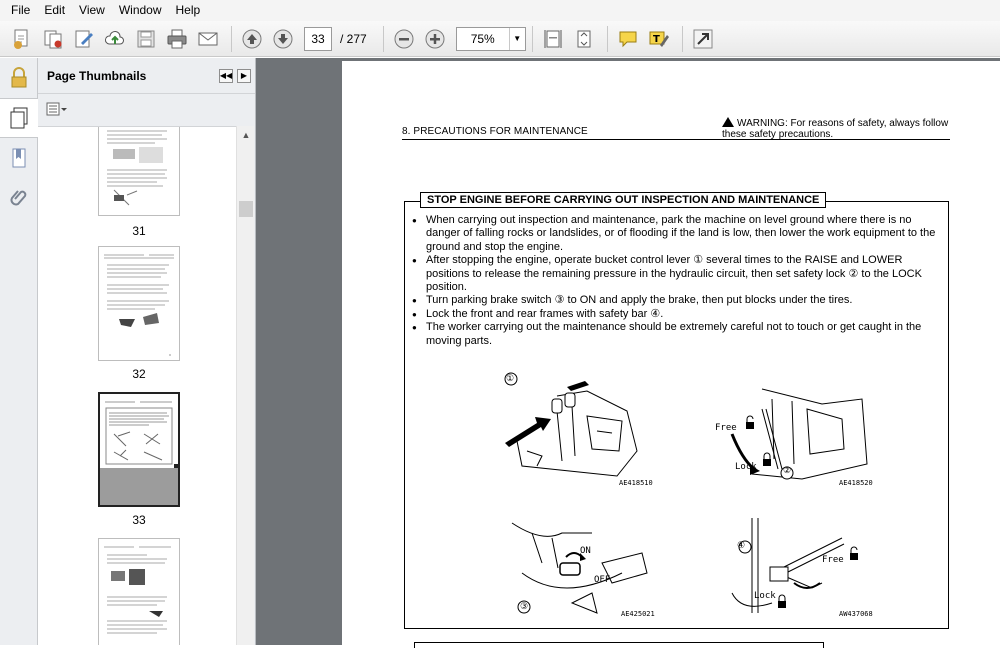 Image resolution: width=1000 pixels, height=648 pixels. What do you see at coordinates (115, 39) in the screenshot?
I see `upload-cloud-icon` at bounding box center [115, 39].